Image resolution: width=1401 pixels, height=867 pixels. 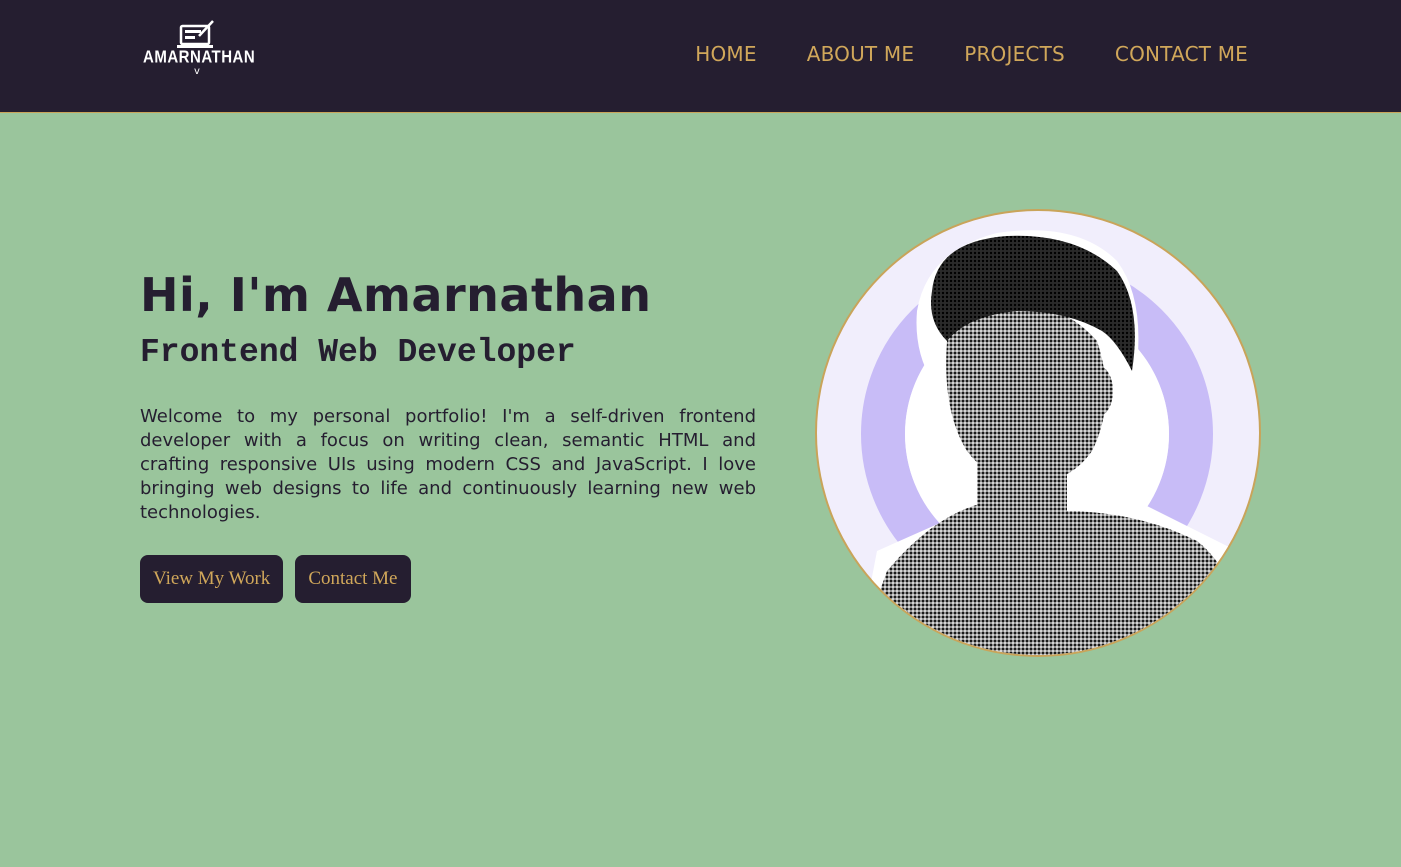 What do you see at coordinates (1181, 54) in the screenshot?
I see `nav-contact-me: CONTACT ME` at bounding box center [1181, 54].